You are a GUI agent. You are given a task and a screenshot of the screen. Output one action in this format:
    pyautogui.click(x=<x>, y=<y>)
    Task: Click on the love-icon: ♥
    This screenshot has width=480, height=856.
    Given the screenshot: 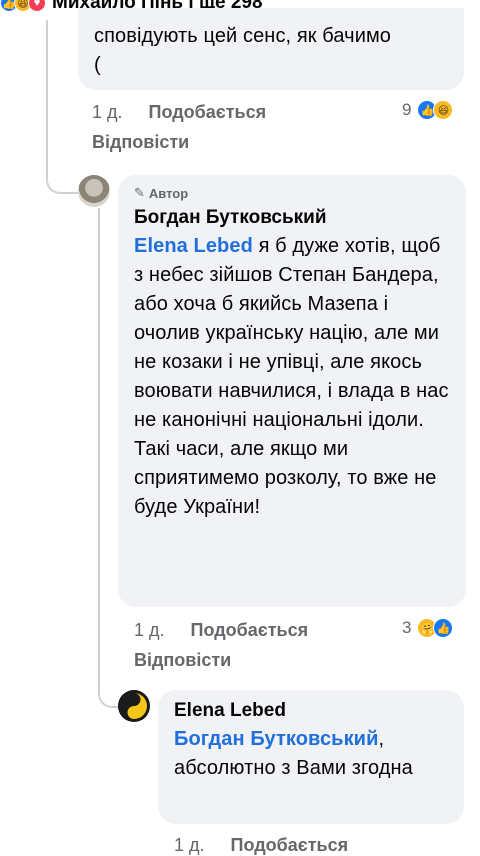 What is the action you would take?
    pyautogui.click(x=37, y=6)
    